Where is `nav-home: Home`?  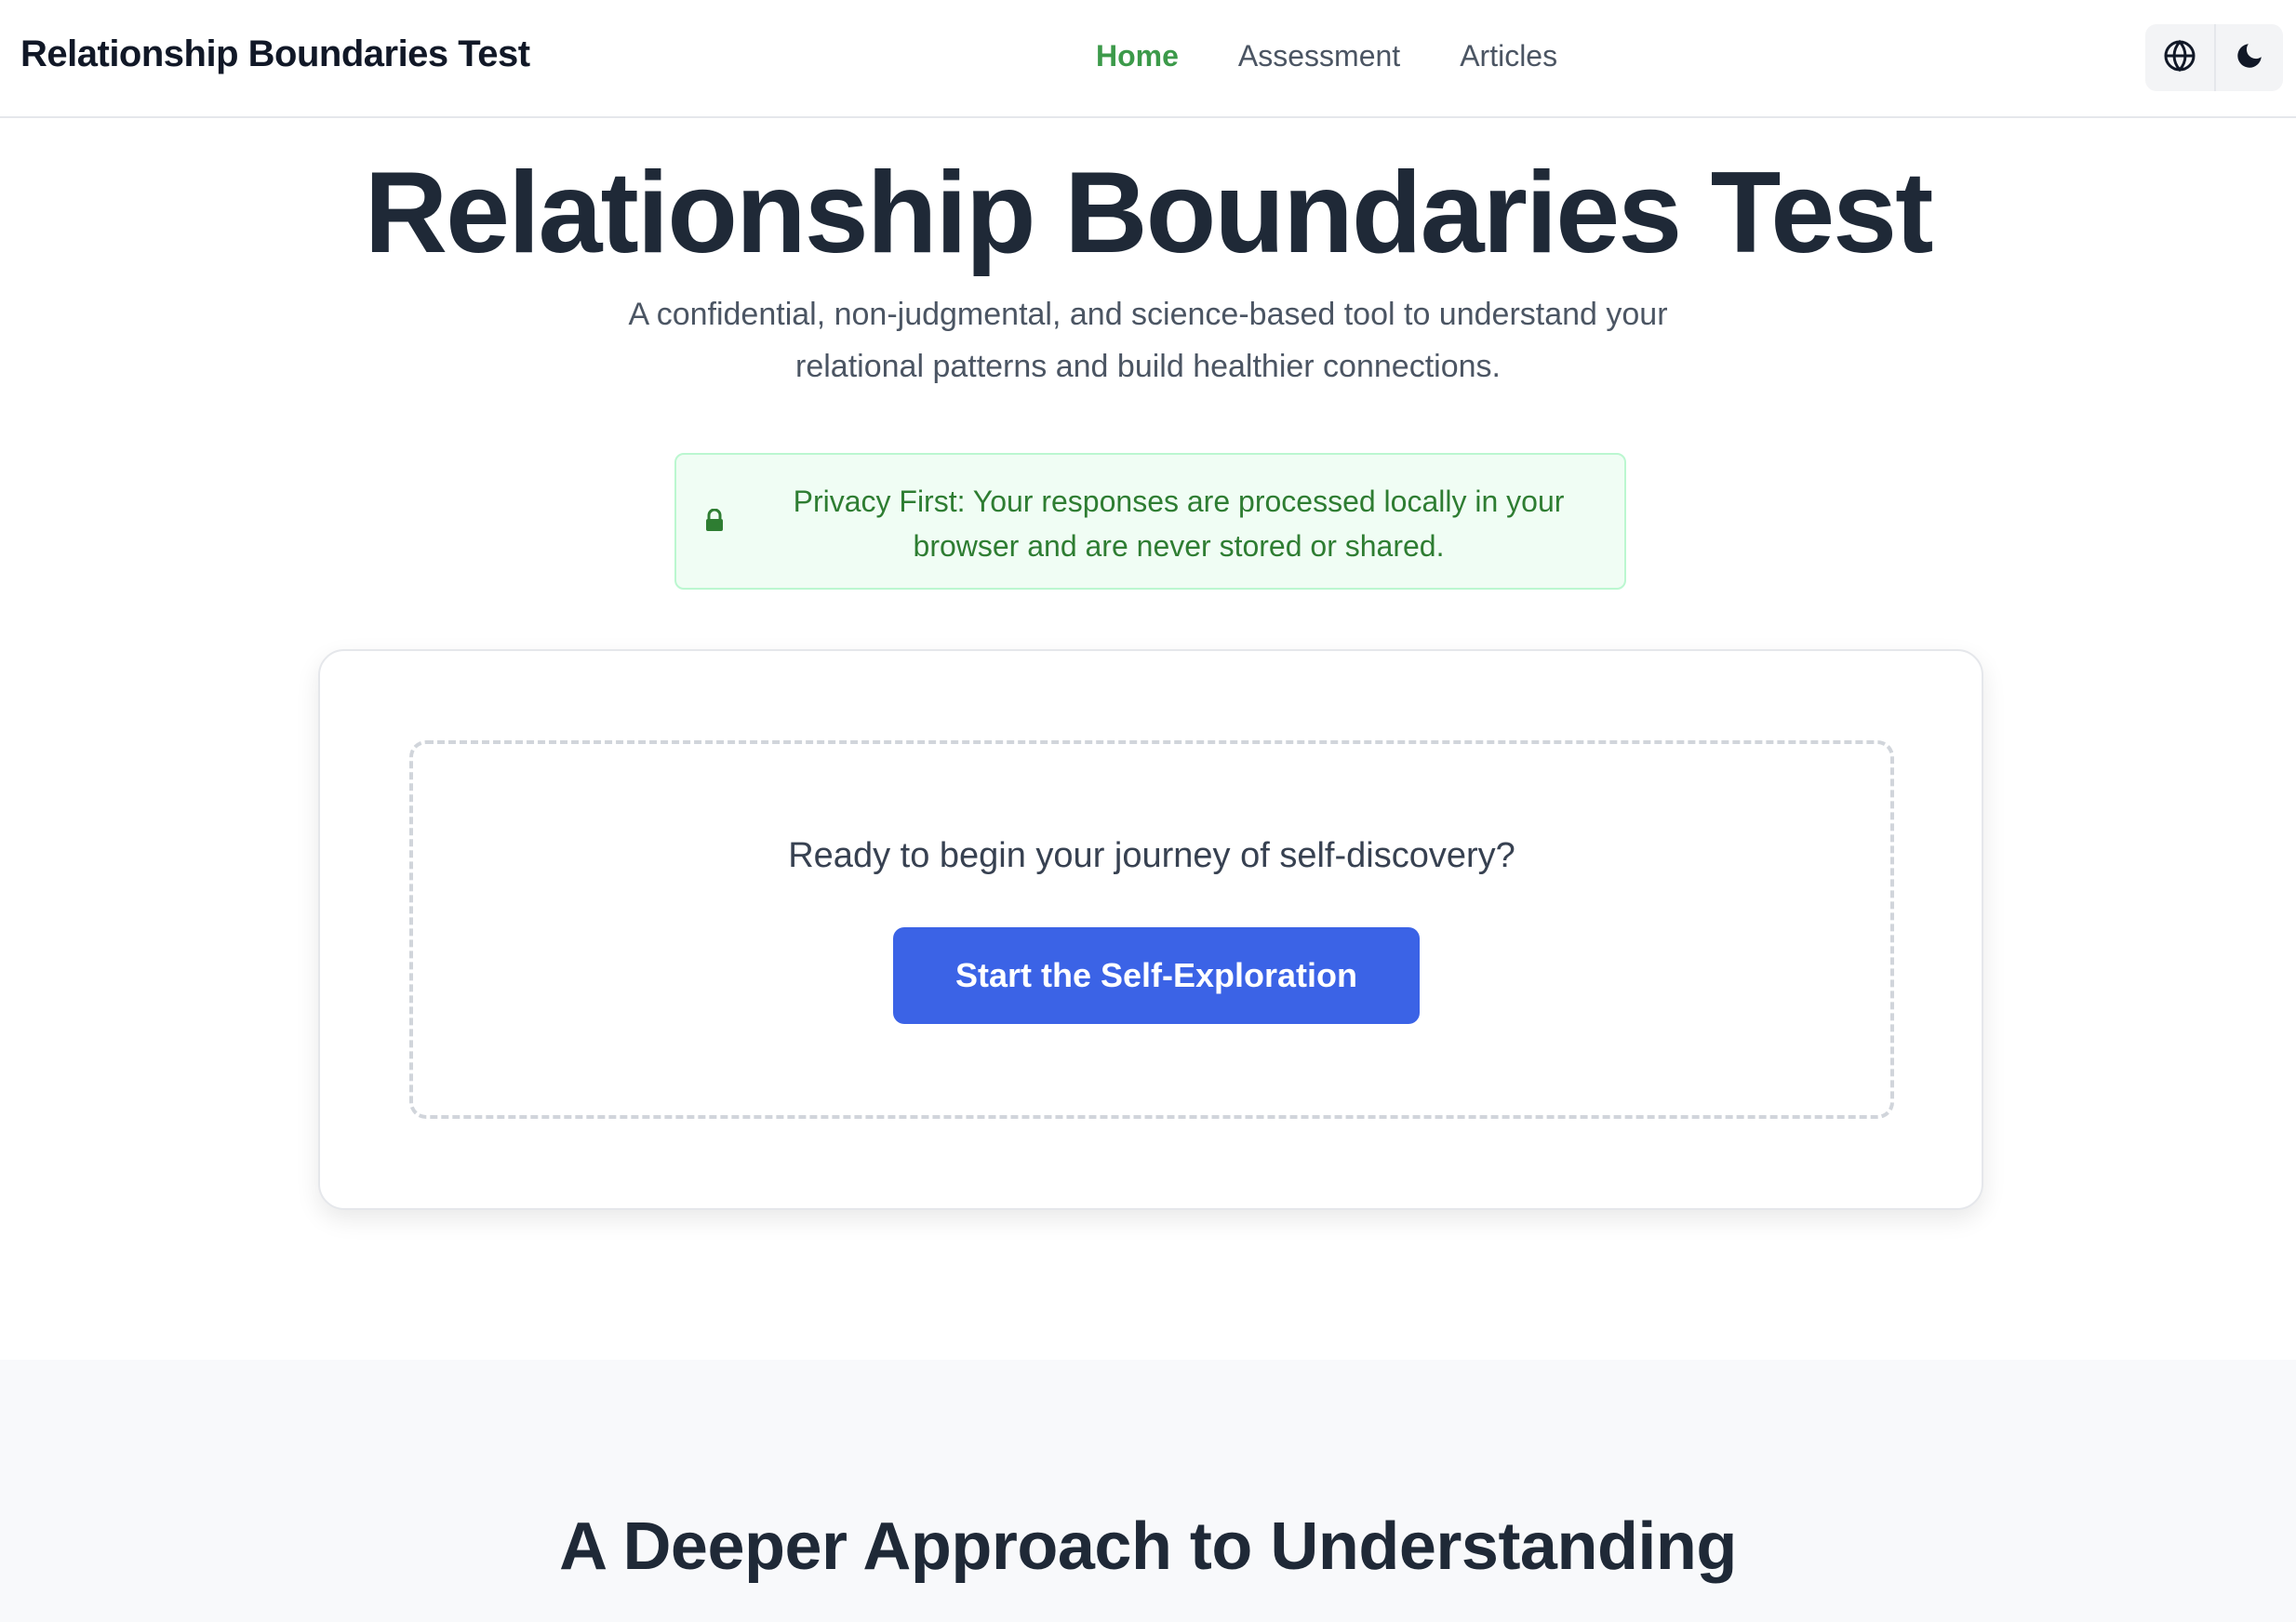
nav-home: Home is located at coordinates (1137, 56).